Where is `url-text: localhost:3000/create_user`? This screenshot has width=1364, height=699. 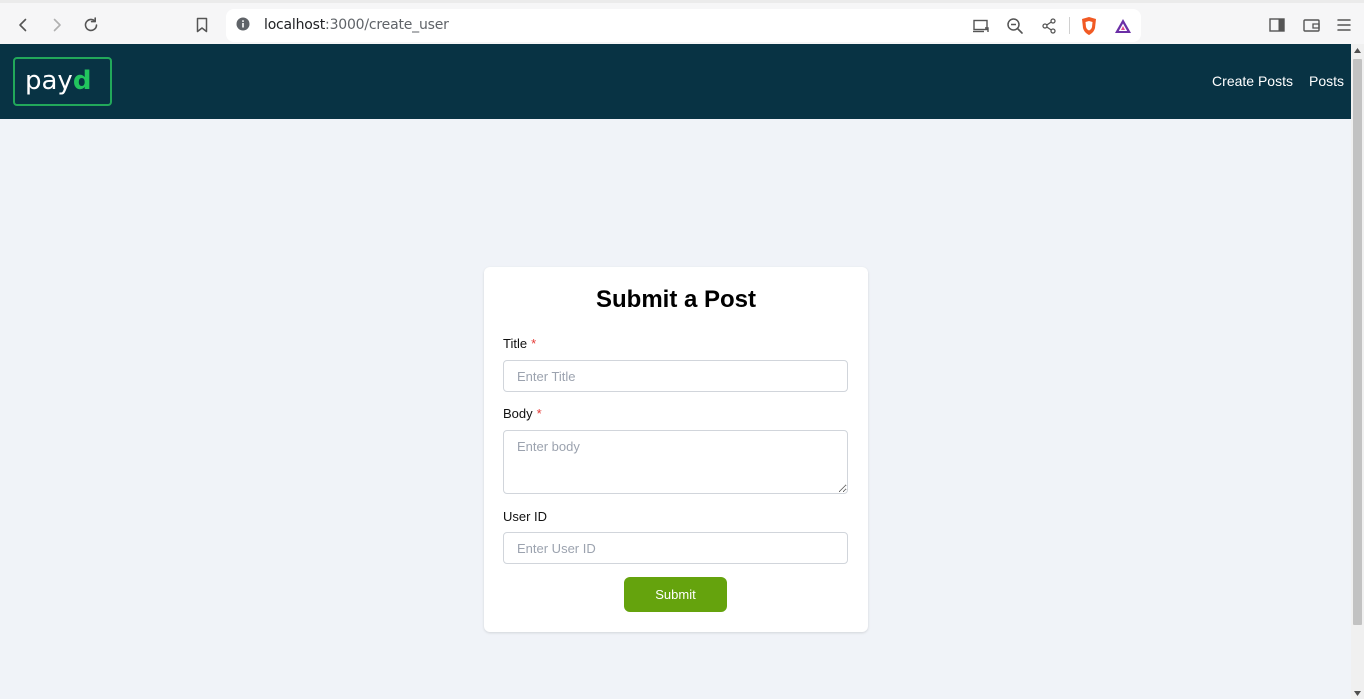
url-text: localhost:3000/create_user is located at coordinates (356, 25).